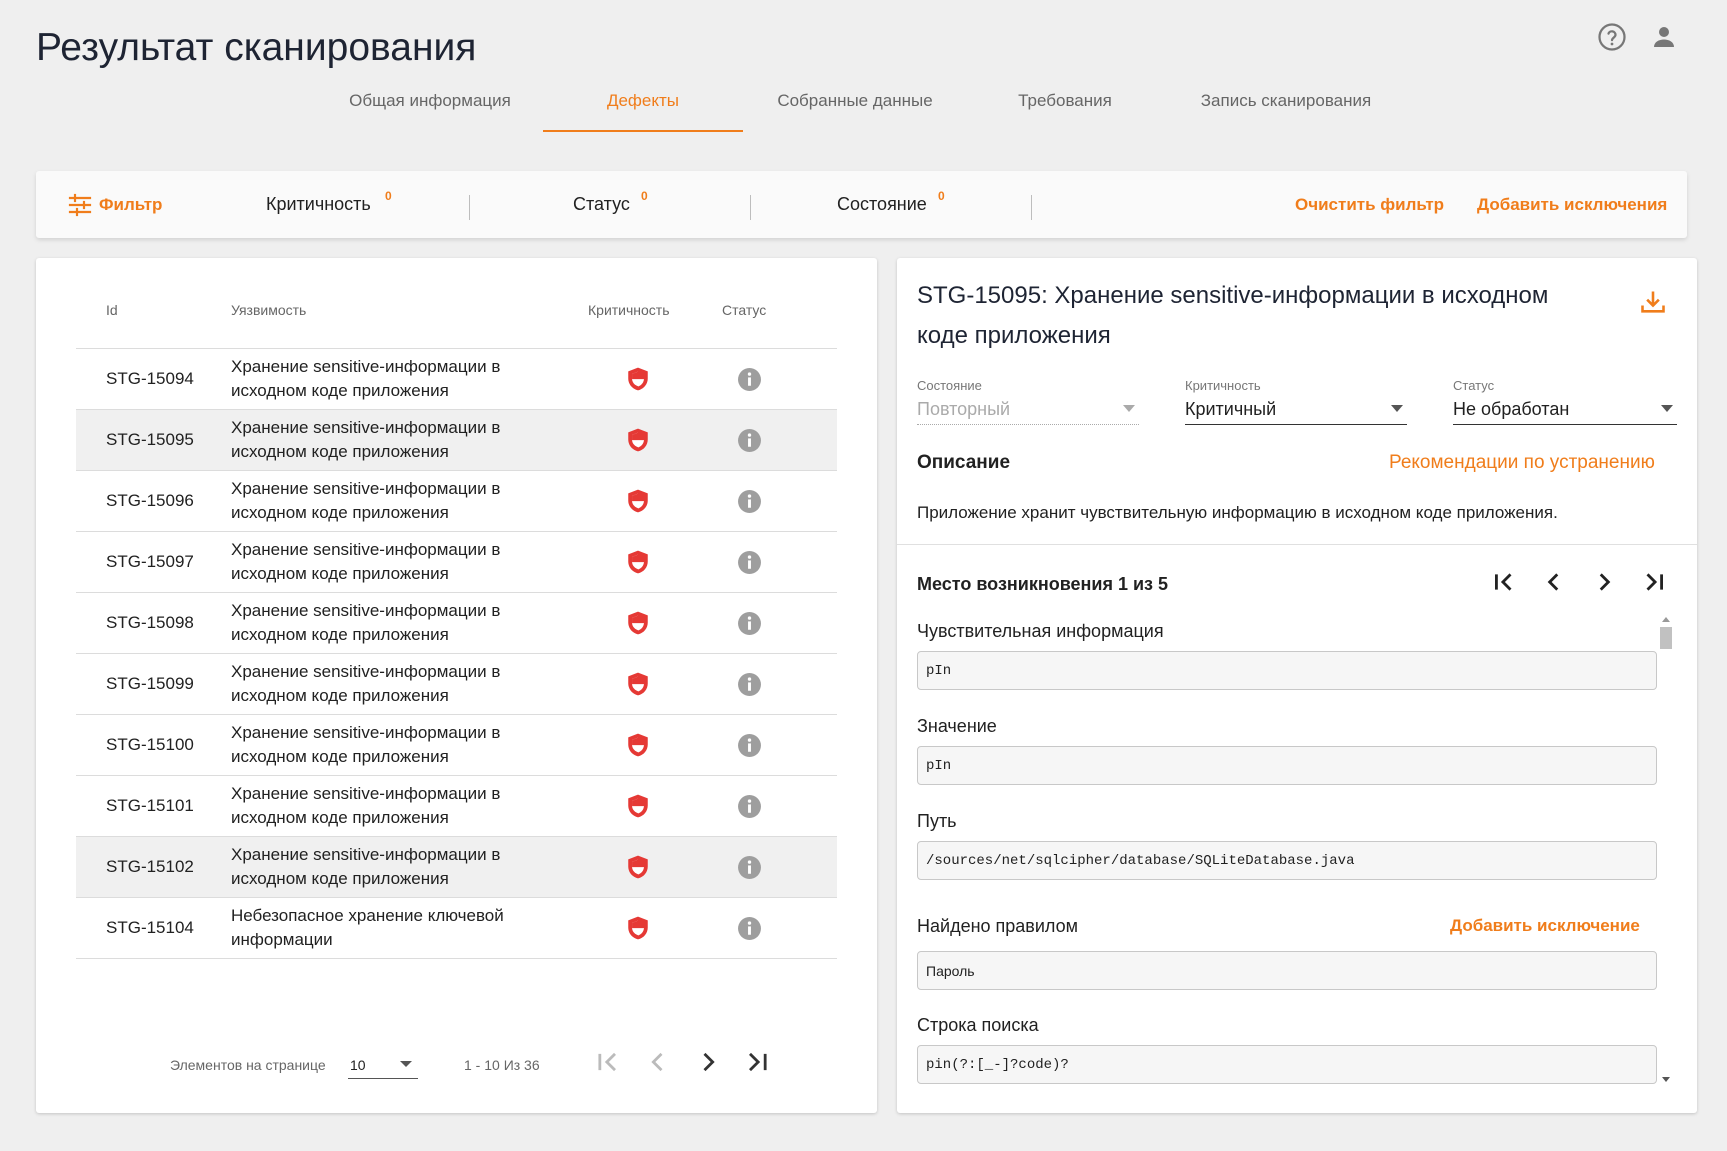 The height and width of the screenshot is (1151, 1727). I want to click on filter-button: Фильтр, so click(115, 204).